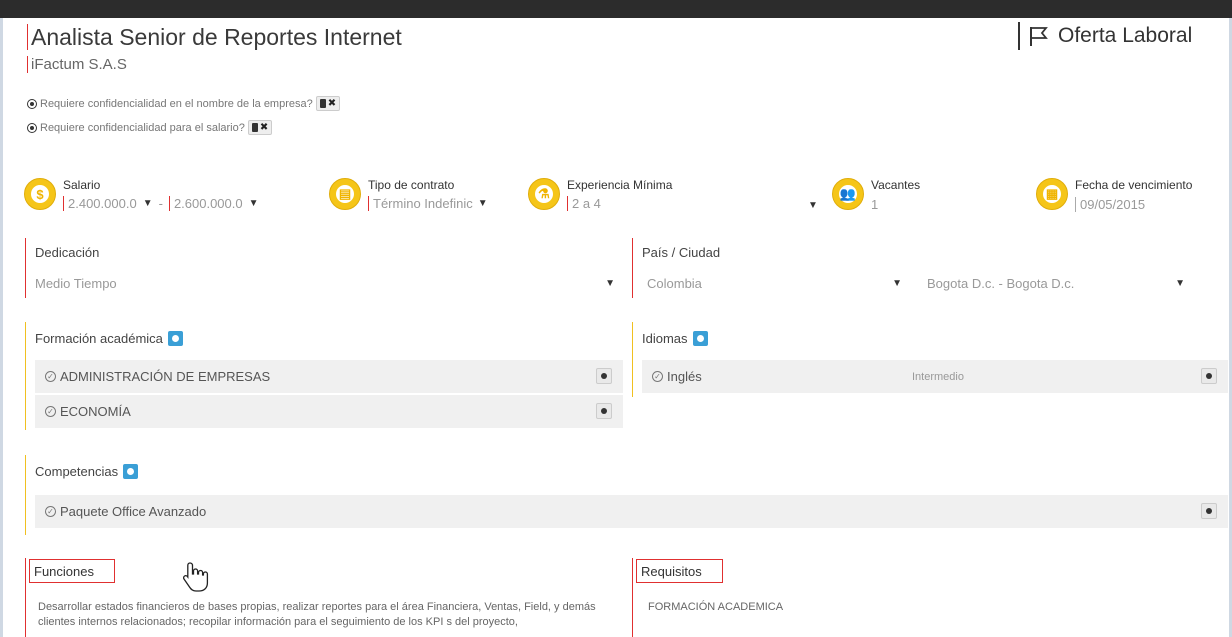 The image size is (1232, 637). What do you see at coordinates (99, 338) in the screenshot?
I see `education-label: Formación académica` at bounding box center [99, 338].